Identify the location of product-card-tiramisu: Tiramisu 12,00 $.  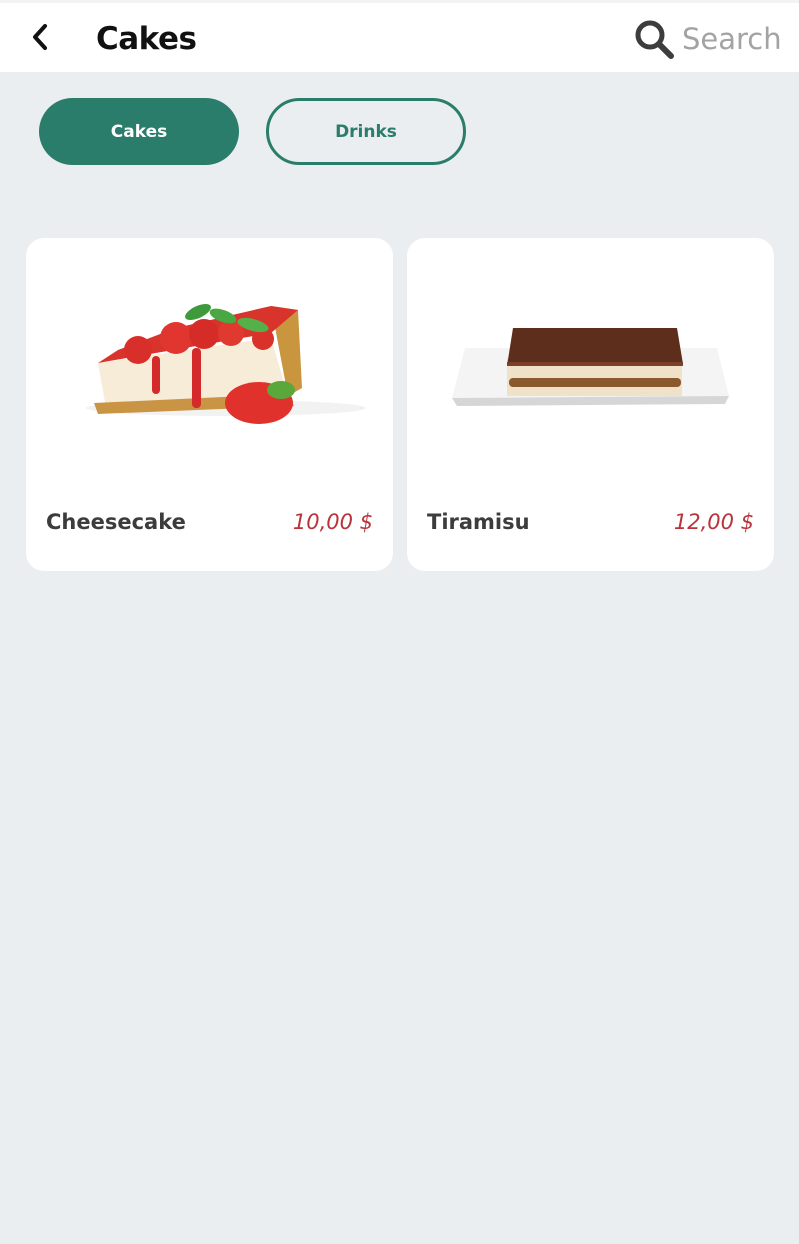
(590, 404).